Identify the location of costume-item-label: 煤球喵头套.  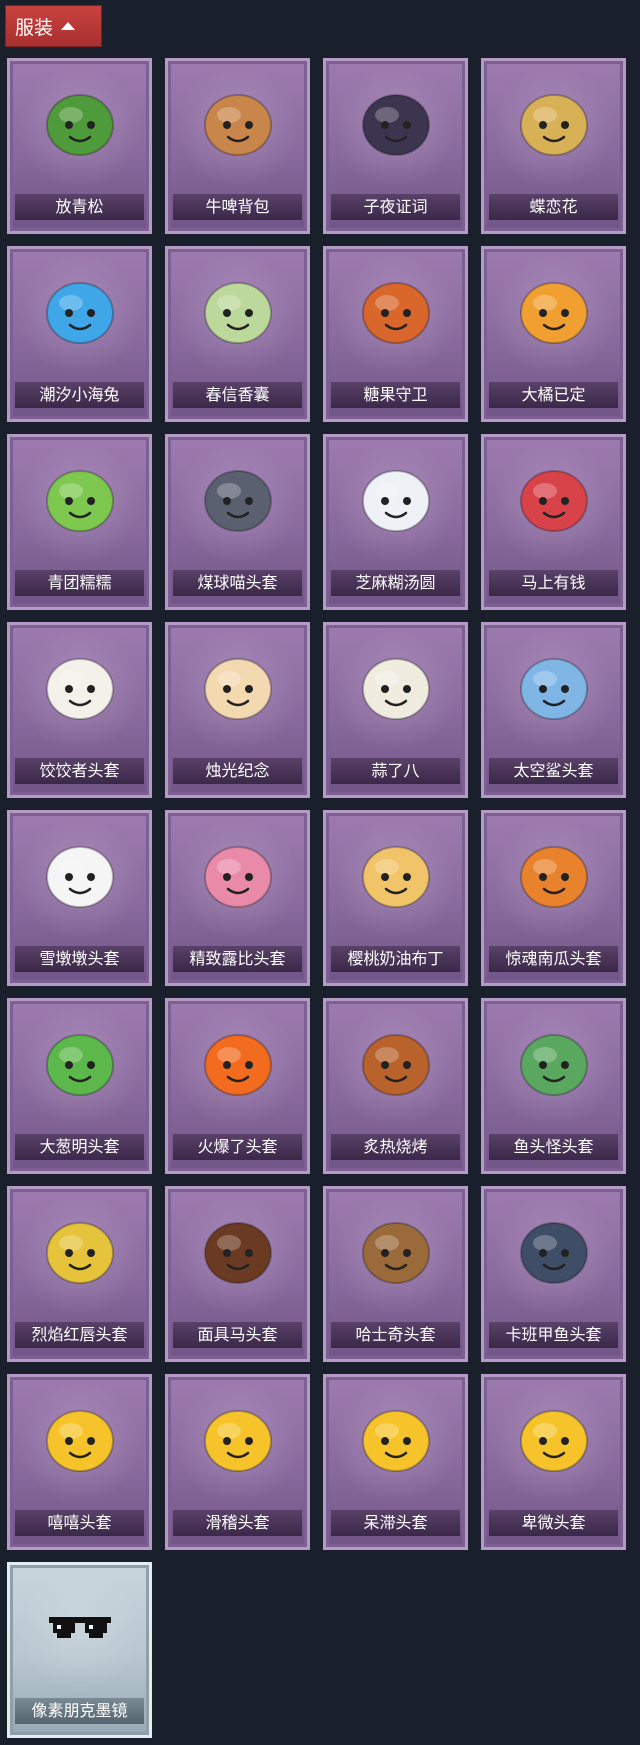
(237, 583).